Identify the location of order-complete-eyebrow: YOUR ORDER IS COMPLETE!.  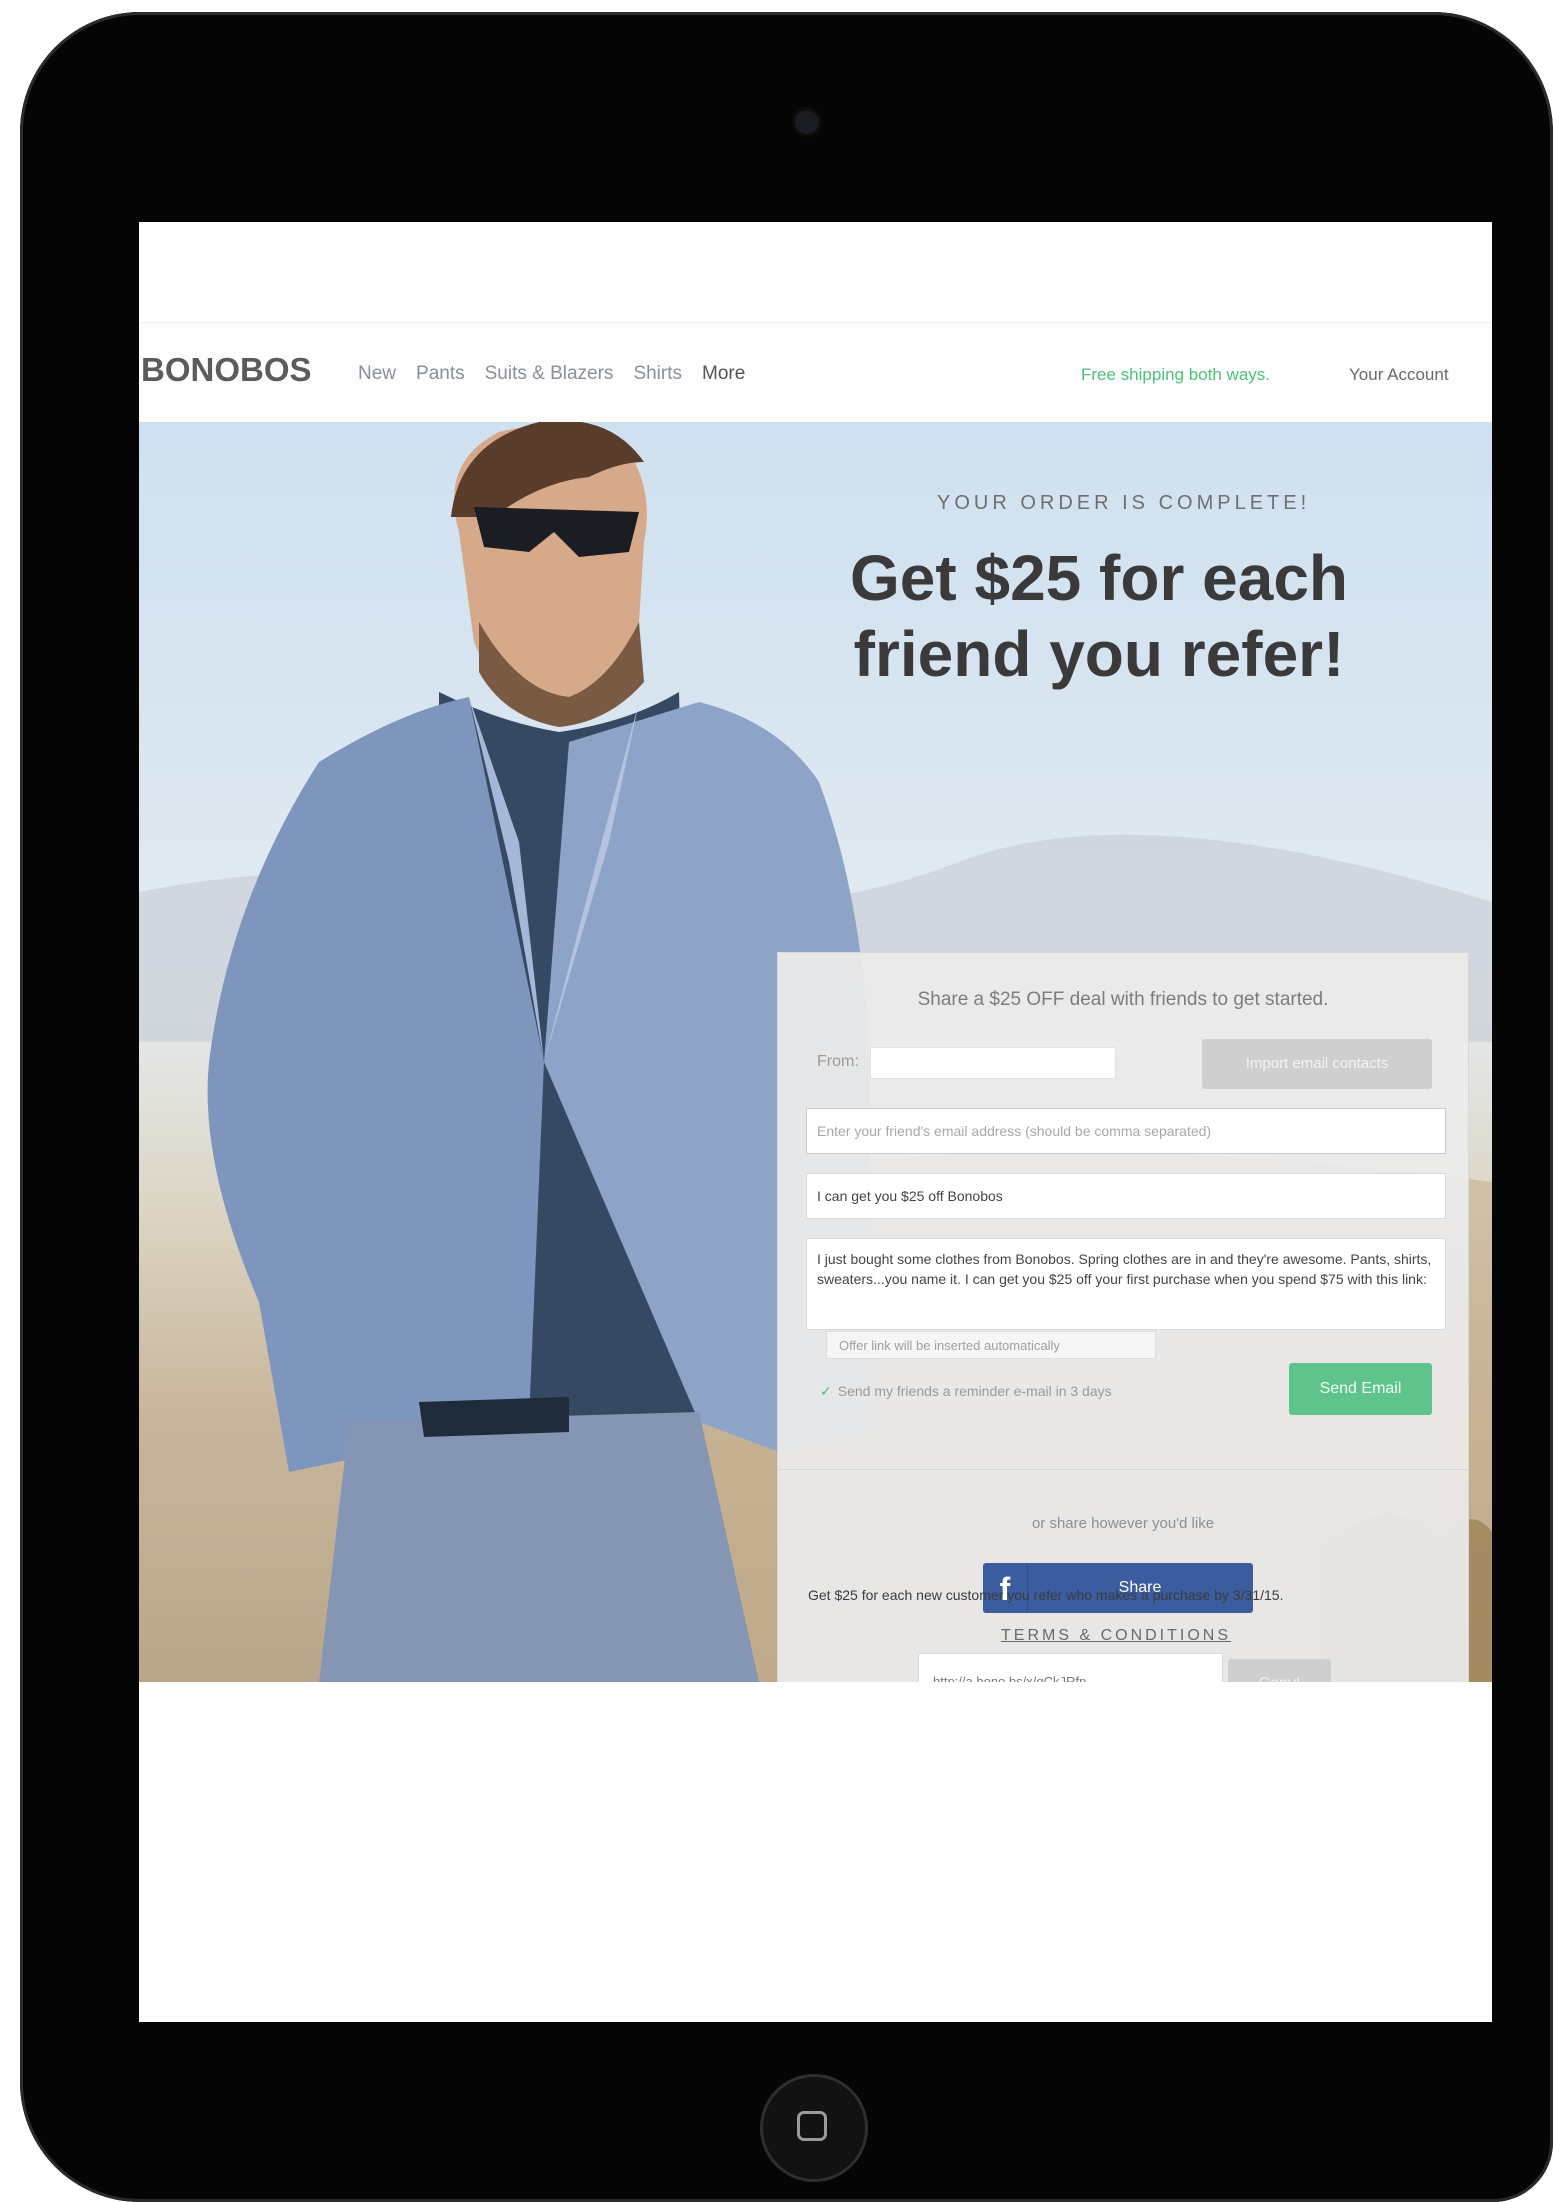
(1124, 503).